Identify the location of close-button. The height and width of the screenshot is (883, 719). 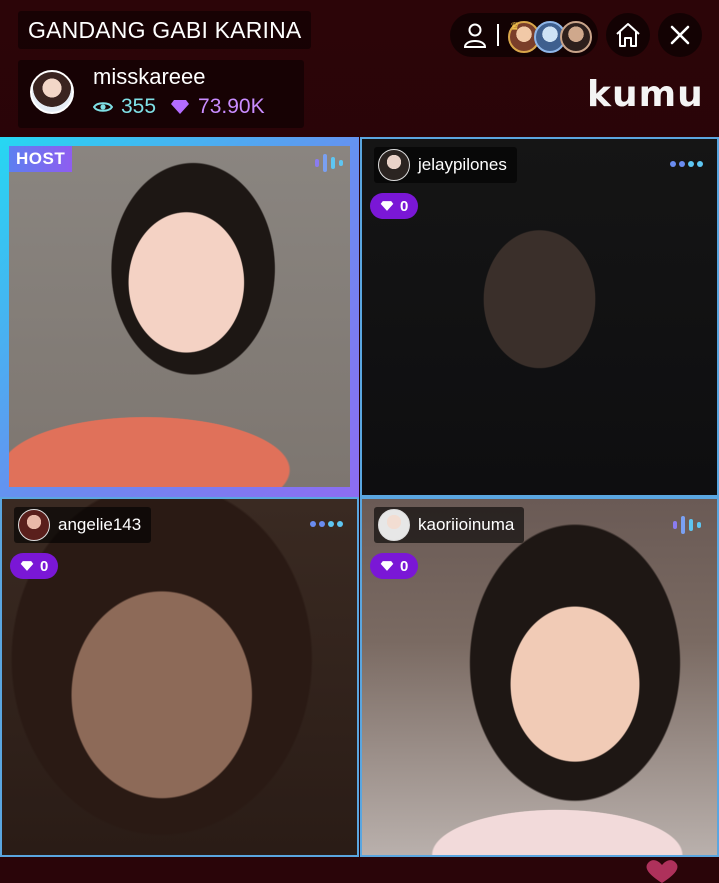
(680, 35).